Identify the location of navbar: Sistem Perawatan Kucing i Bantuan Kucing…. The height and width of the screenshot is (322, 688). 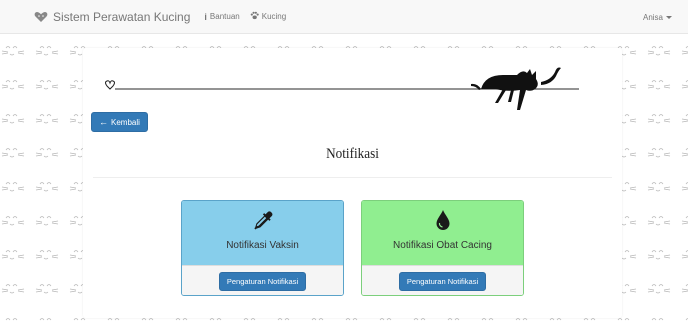
(344, 17).